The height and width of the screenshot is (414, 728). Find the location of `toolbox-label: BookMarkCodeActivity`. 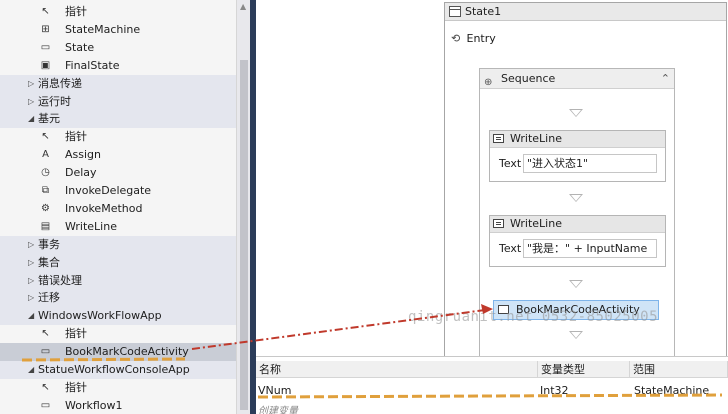

toolbox-label: BookMarkCodeActivity is located at coordinates (127, 352).